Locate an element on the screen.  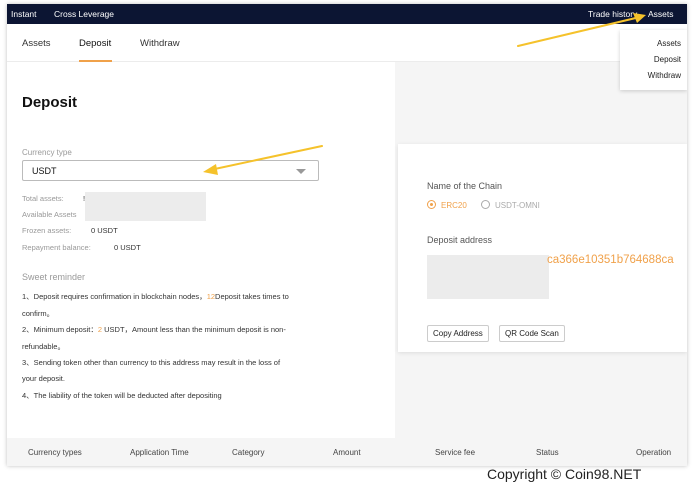
available-assets-label: Available Assets is located at coordinates (49, 214).